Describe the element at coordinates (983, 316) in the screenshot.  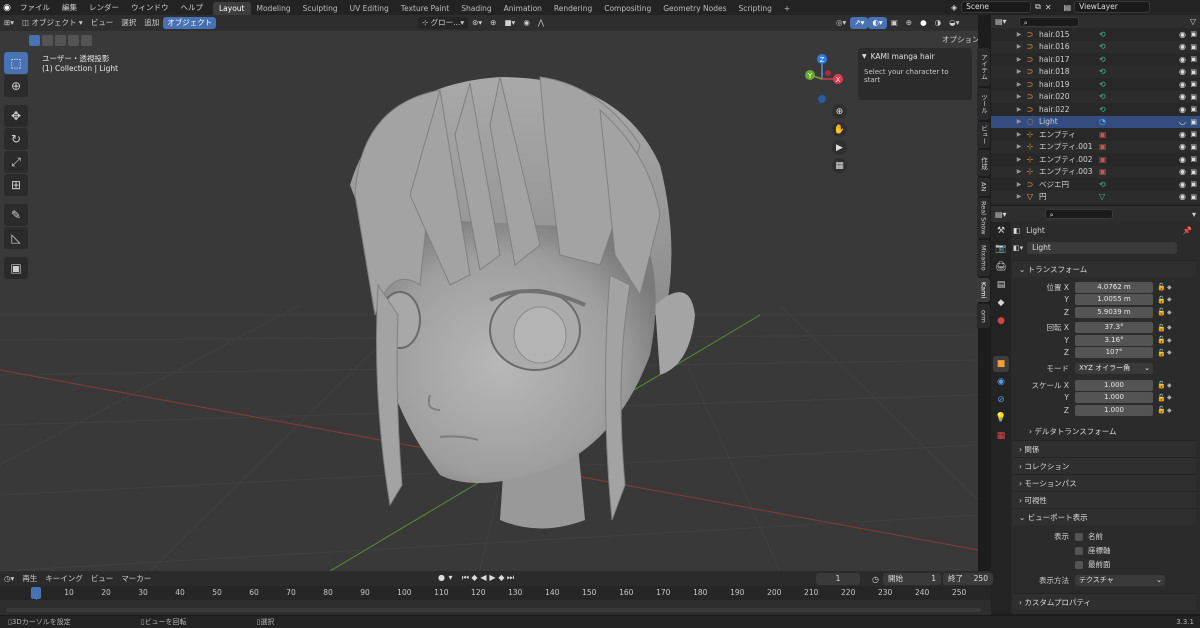
I see `sidebar-tab: orm` at that location.